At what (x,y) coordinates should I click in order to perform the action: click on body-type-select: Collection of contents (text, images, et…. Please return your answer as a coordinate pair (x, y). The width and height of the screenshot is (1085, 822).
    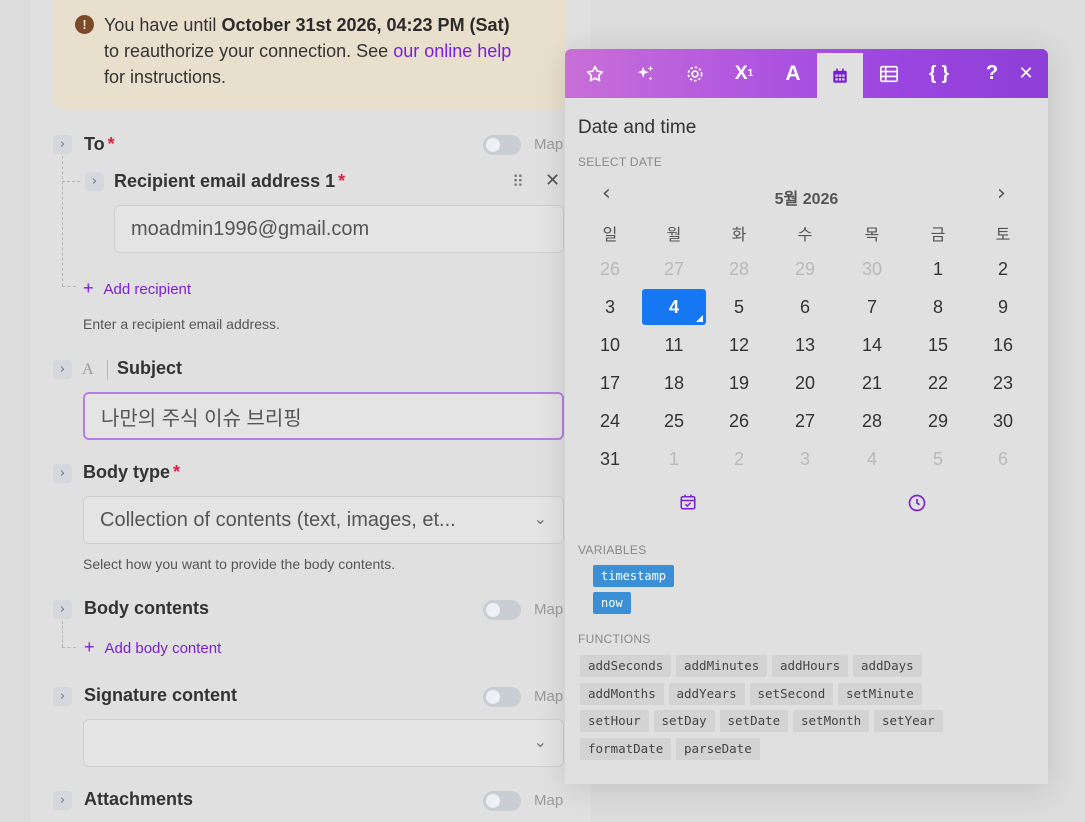
    Looking at the image, I should click on (323, 520).